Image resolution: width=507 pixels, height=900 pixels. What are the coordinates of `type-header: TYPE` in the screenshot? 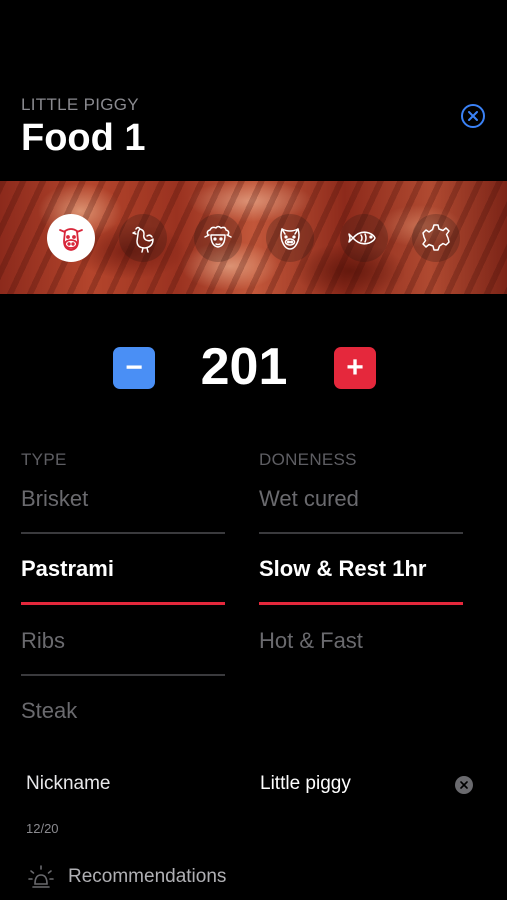 It's located at (44, 459).